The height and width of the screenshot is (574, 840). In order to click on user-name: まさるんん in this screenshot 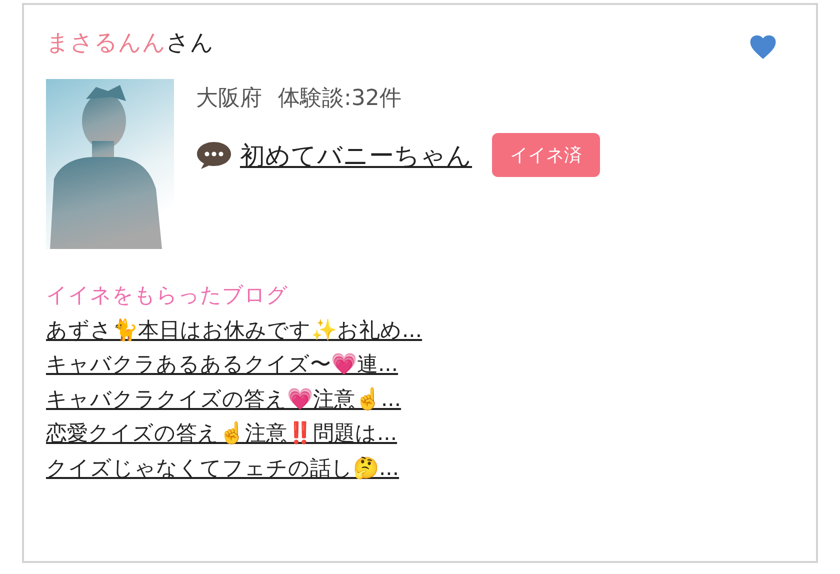, I will do `click(106, 43)`.